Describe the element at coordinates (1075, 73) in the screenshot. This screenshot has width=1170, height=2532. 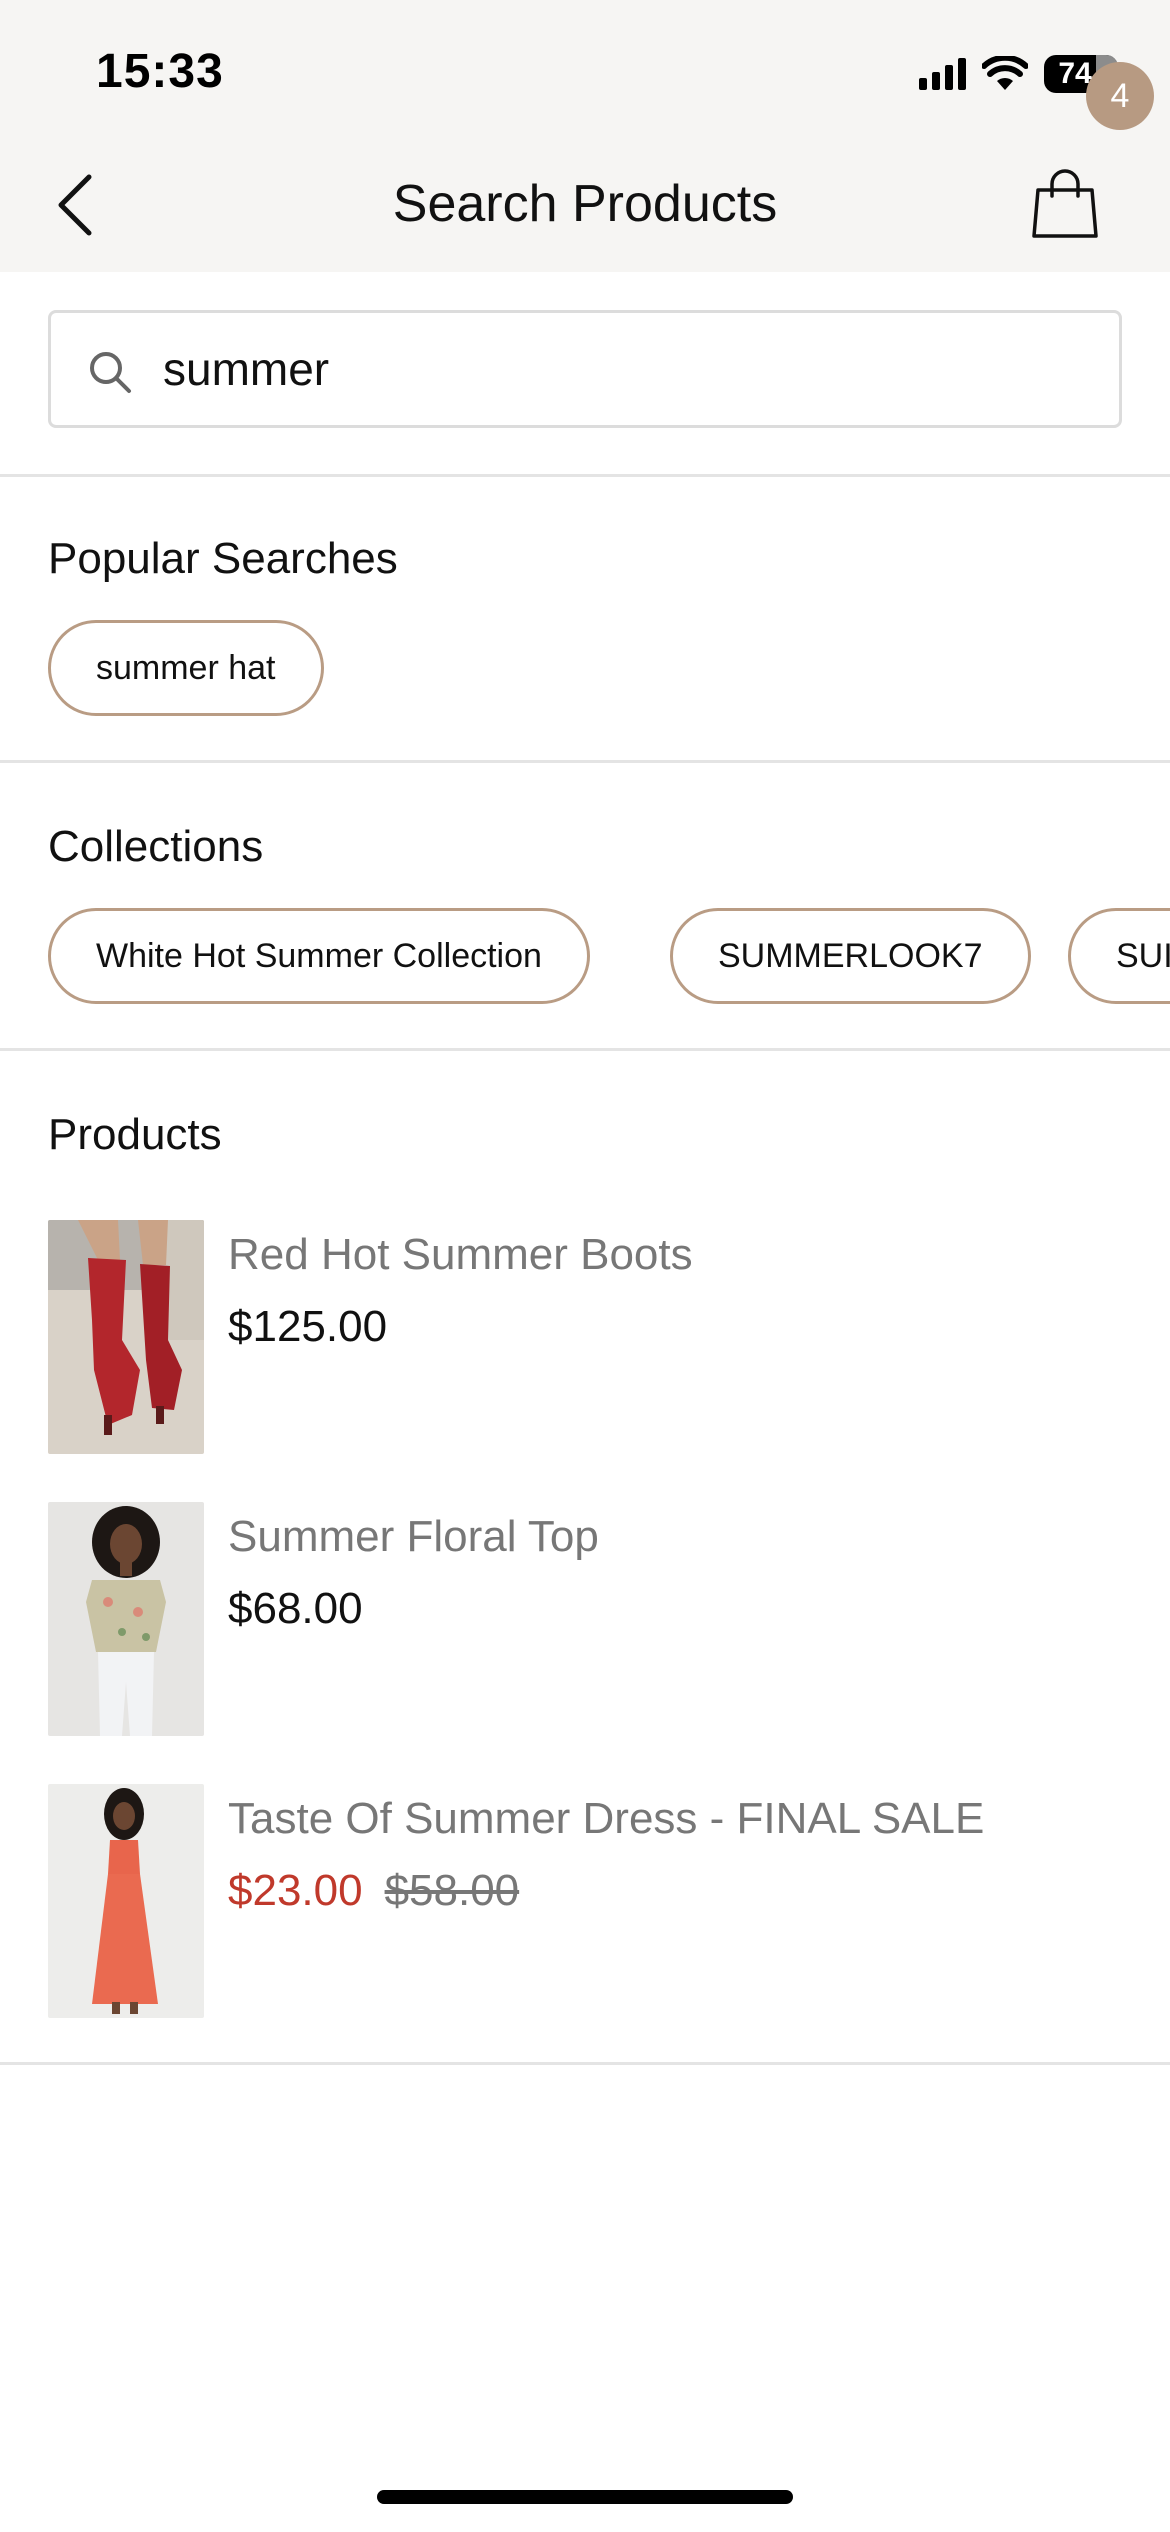
I see `battery-level: 74` at that location.